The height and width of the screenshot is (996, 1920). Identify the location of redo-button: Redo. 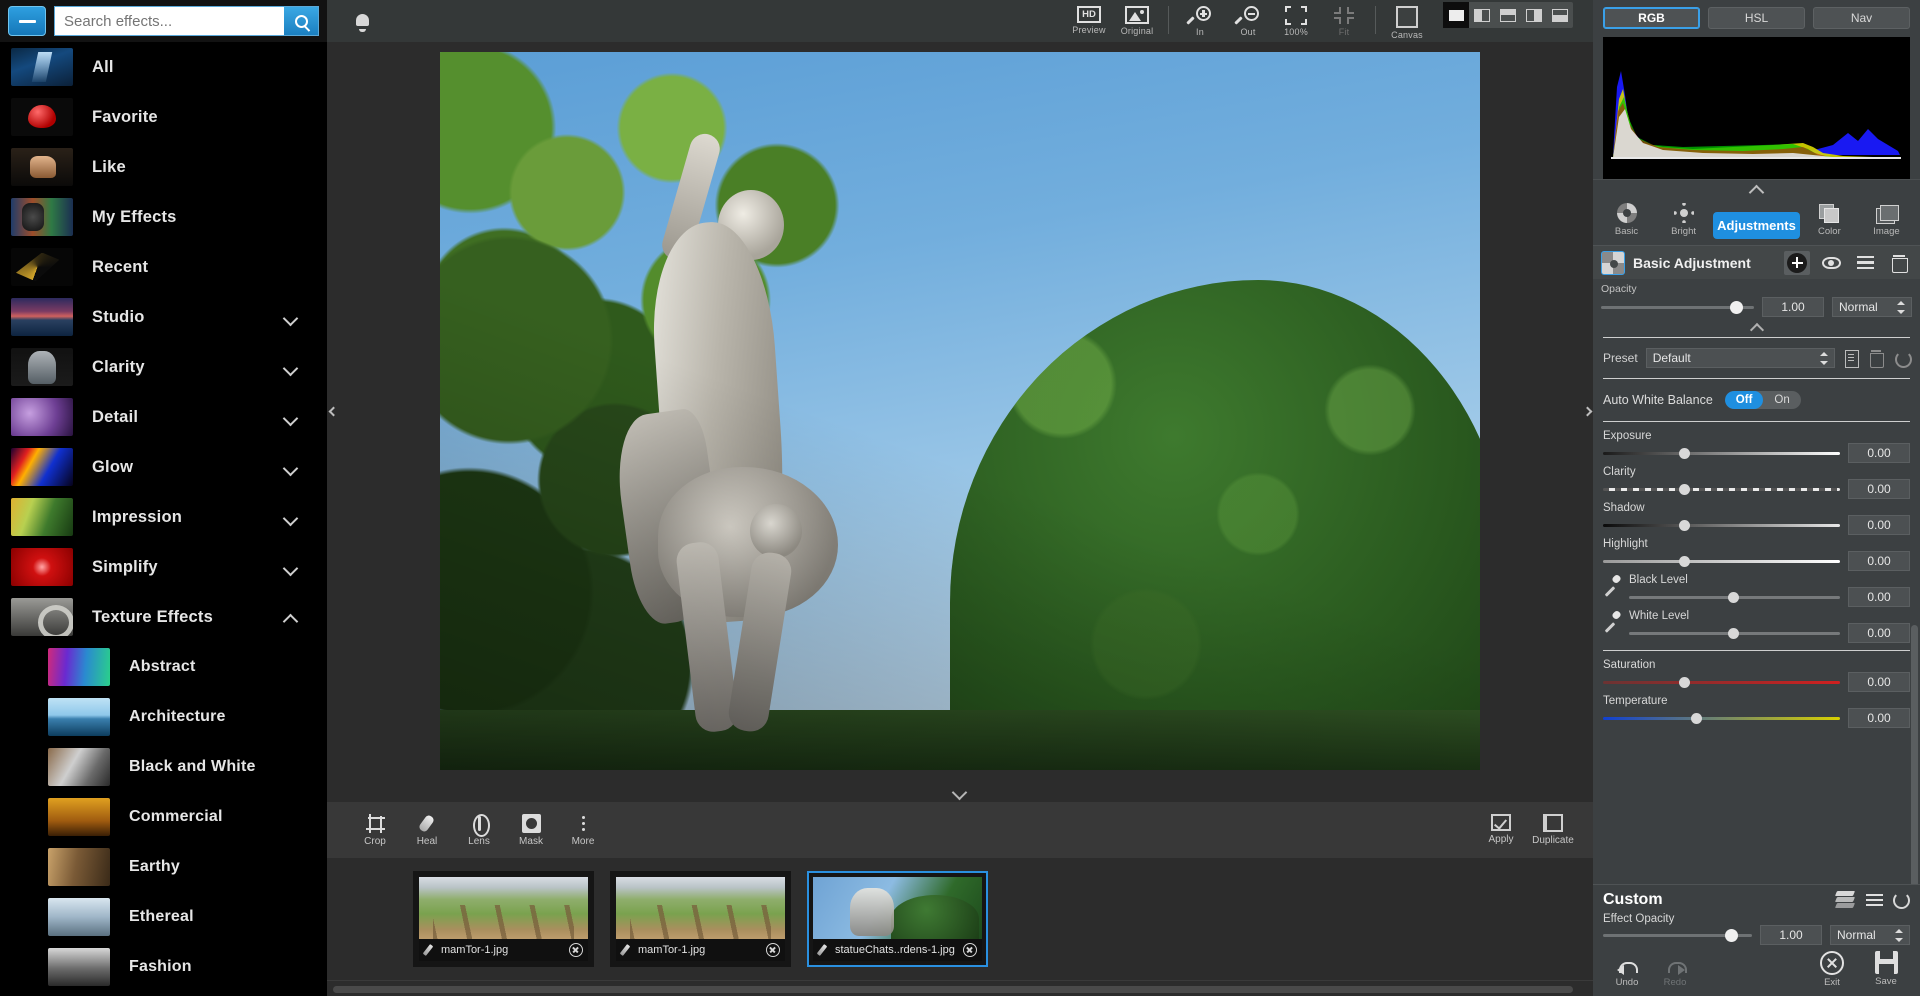
(1675, 973).